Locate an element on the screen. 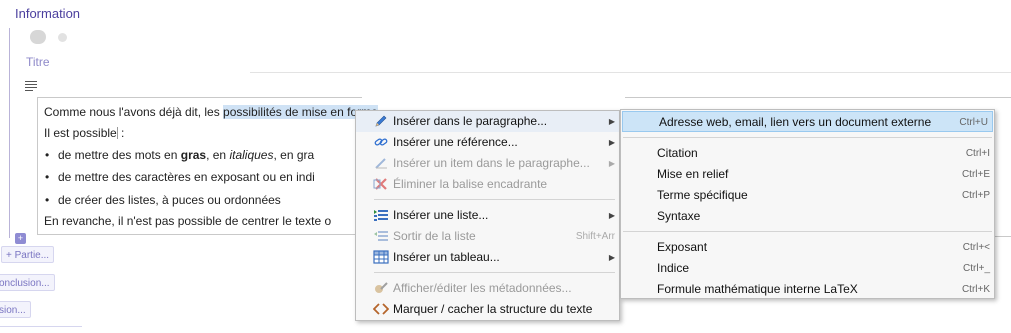  text-line: Il est possible : is located at coordinates (84, 133).